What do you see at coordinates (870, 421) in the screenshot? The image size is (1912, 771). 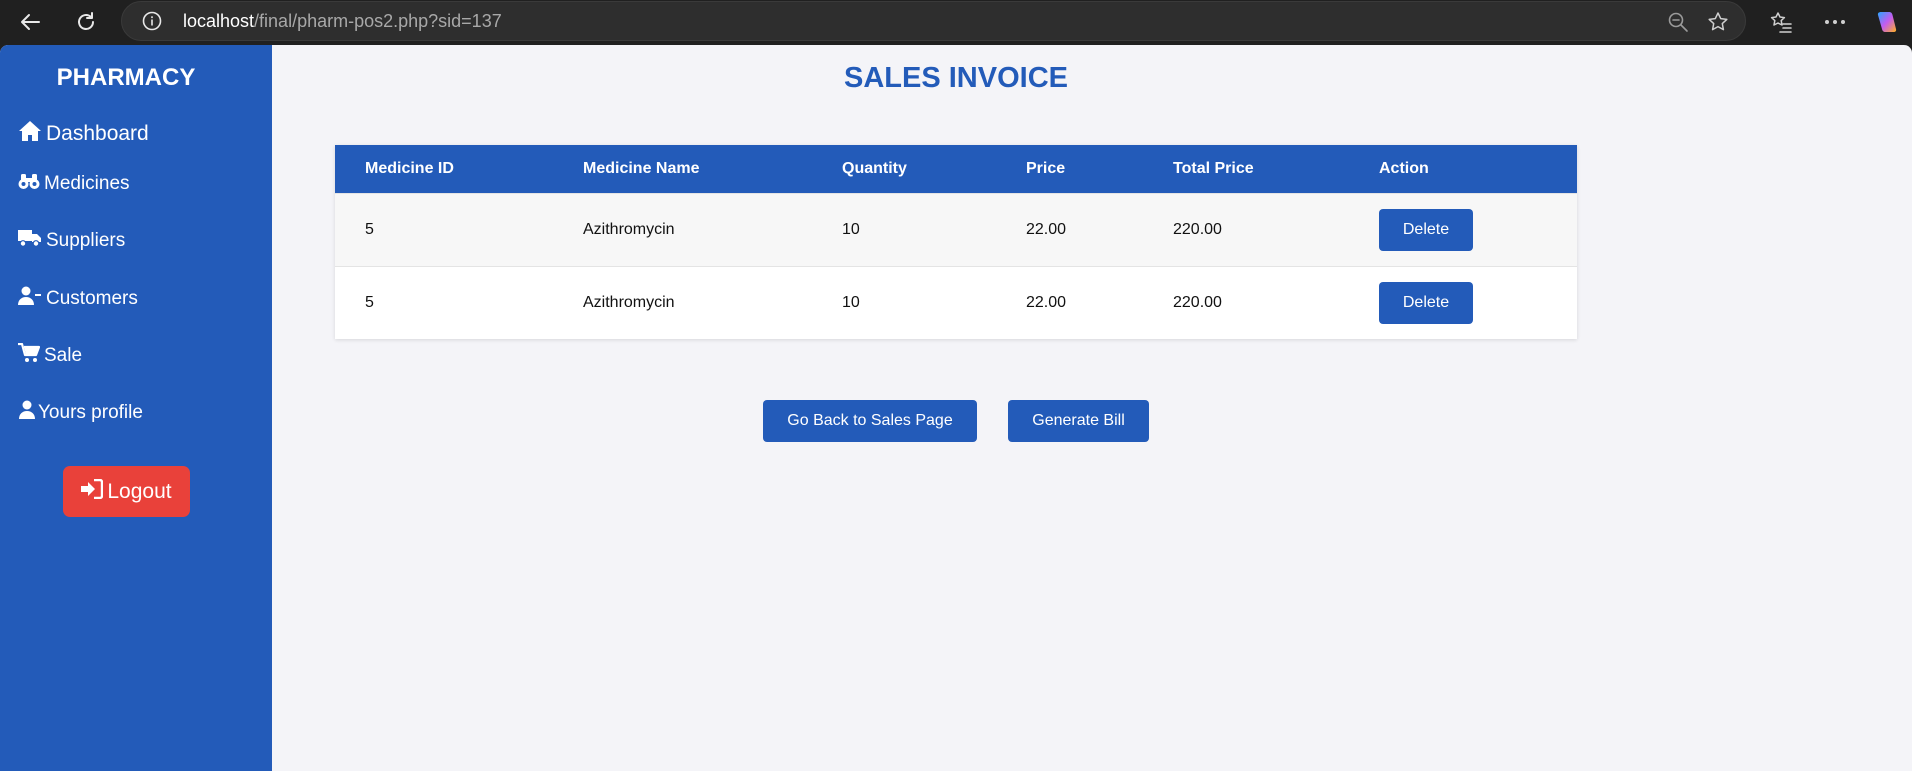 I see `go-back-button: Go Back to Sales Page` at bounding box center [870, 421].